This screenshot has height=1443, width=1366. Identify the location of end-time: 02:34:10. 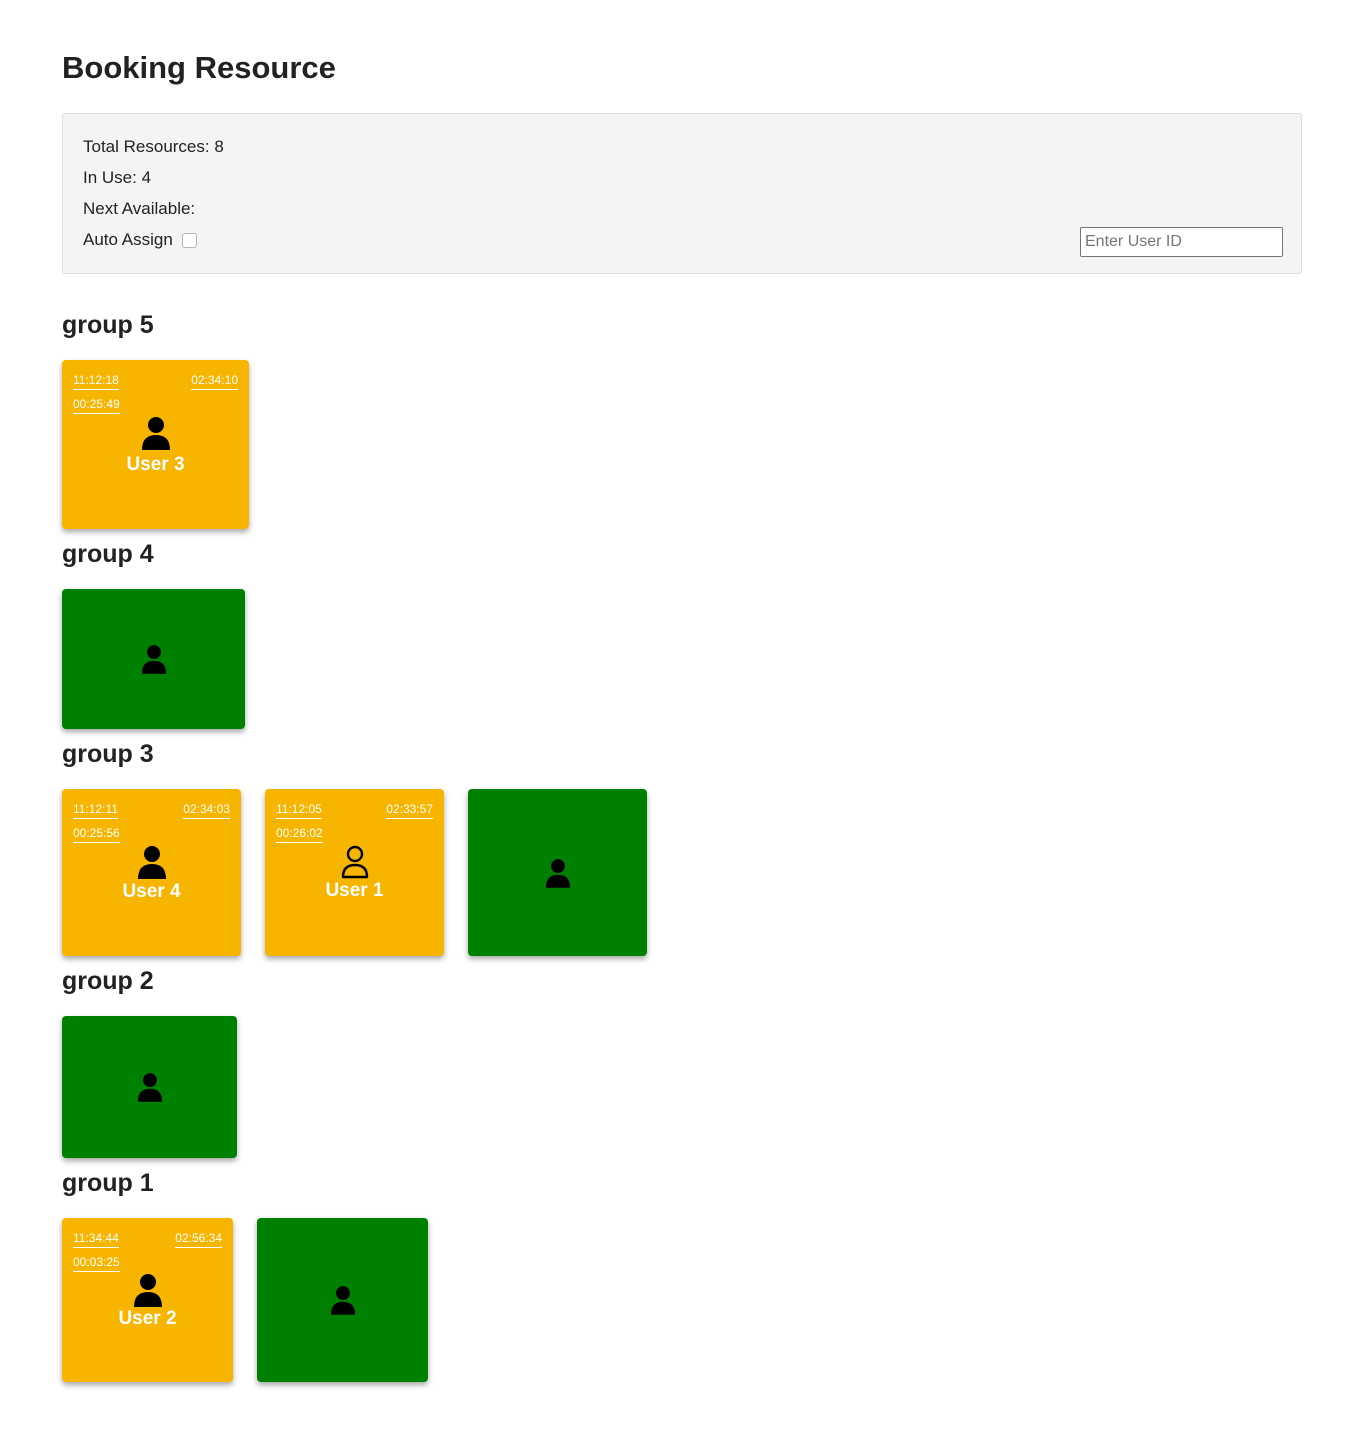
(214, 381).